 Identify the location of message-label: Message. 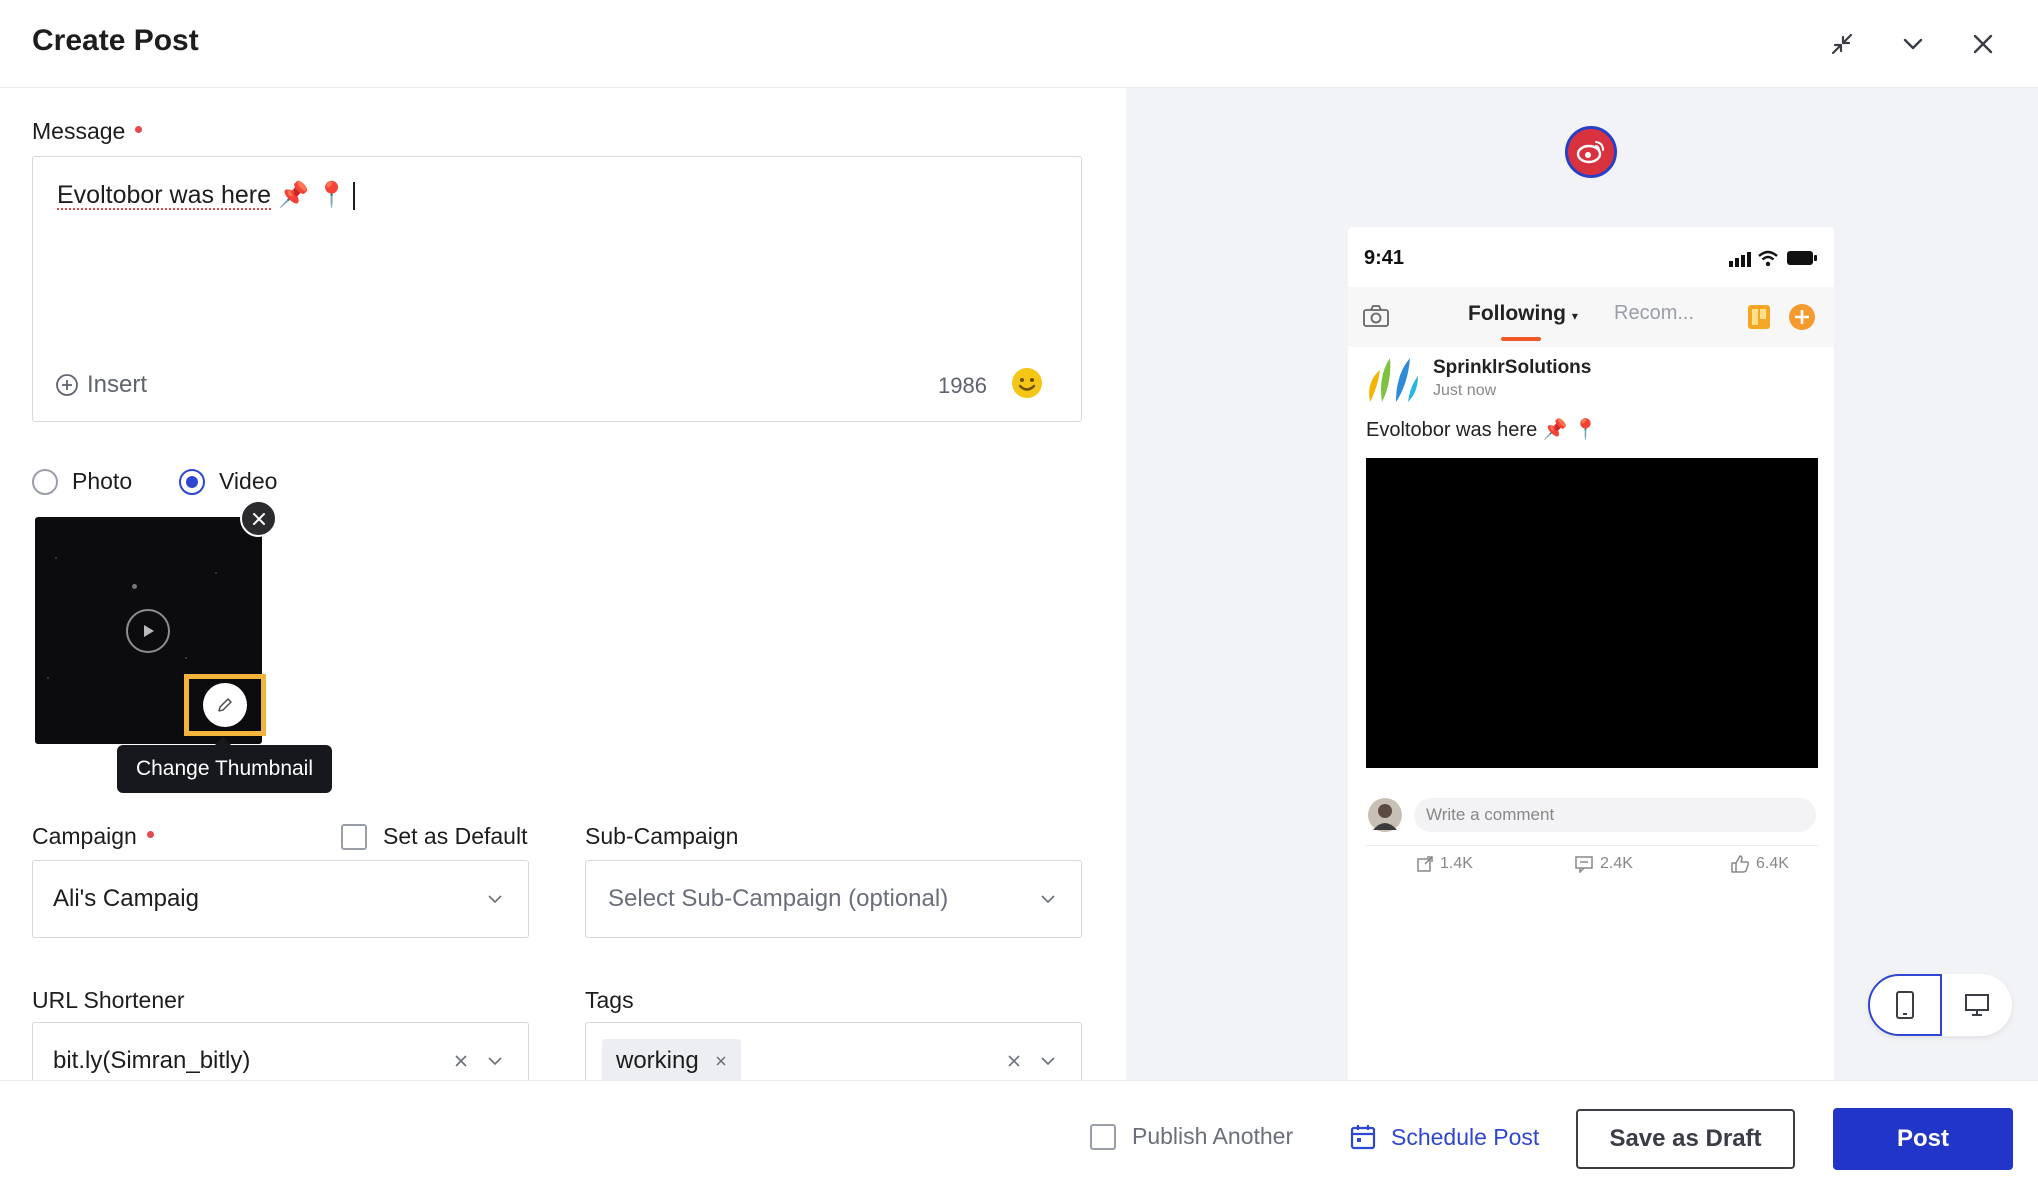
(87, 131).